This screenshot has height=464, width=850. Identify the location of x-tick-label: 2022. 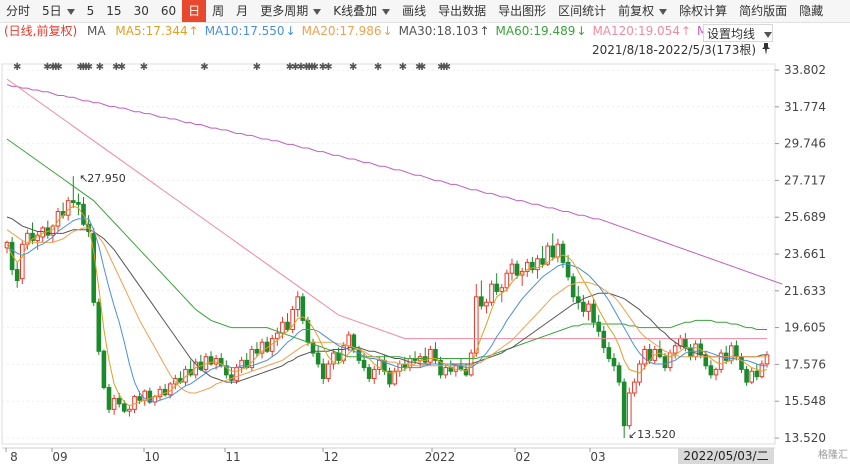
(440, 457).